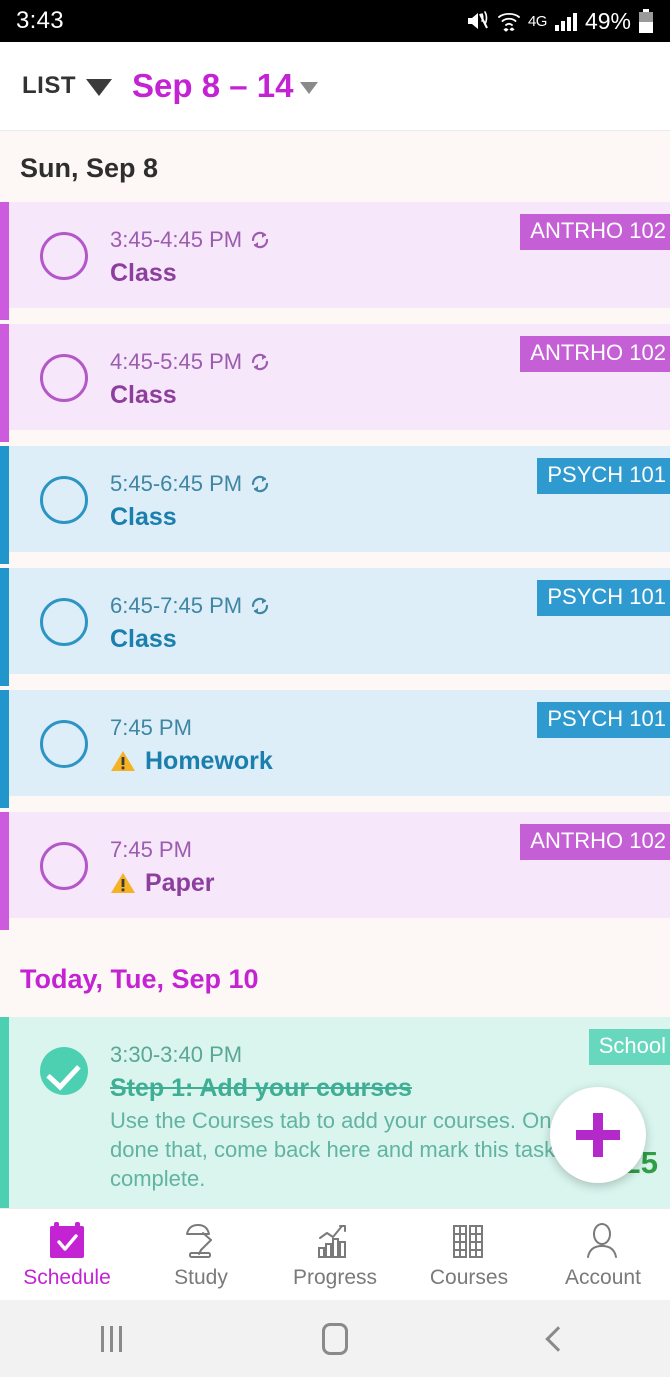  What do you see at coordinates (335, 21) in the screenshot?
I see `status-bar: 3:43 4G 49%` at bounding box center [335, 21].